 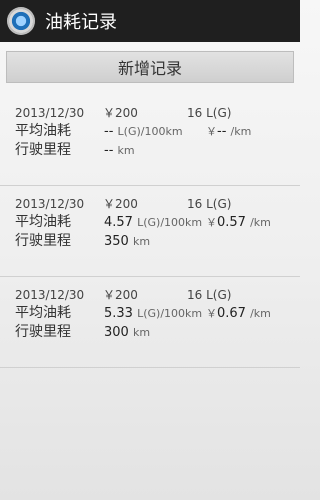 I want to click on add-record-button: 新增记录, so click(x=150, y=67).